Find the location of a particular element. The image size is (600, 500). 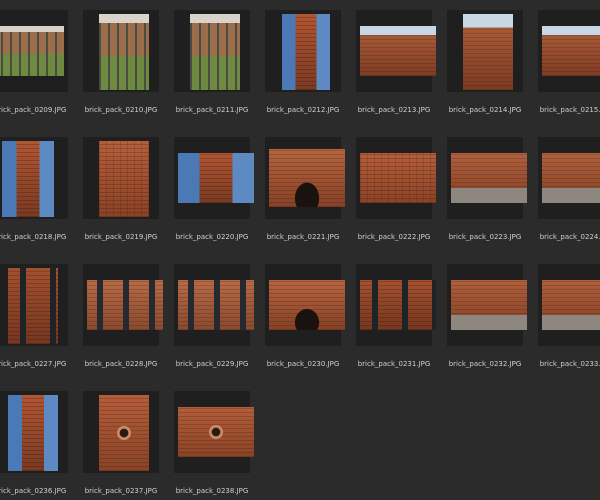

thumbnail-cell: brick_pack_0229.JPG is located at coordinates (214, 318).